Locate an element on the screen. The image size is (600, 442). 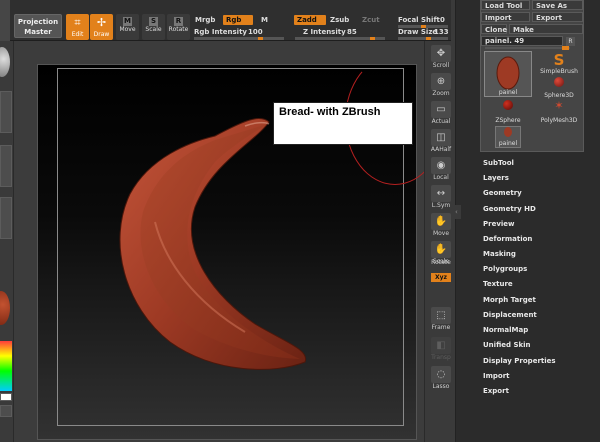
zsub-button: Zsub is located at coordinates (339, 20).